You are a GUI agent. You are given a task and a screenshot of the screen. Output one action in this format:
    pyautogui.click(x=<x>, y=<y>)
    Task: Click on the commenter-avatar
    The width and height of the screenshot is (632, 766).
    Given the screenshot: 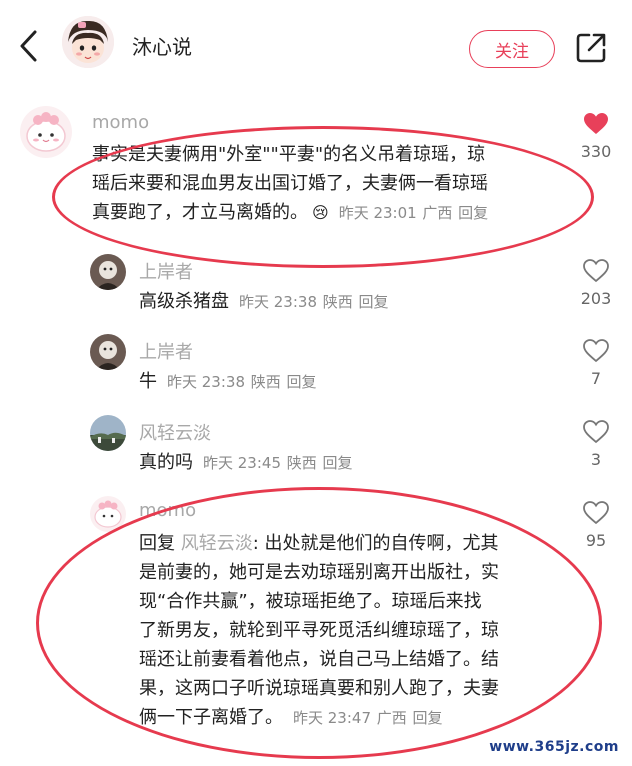 What is the action you would take?
    pyautogui.click(x=46, y=132)
    